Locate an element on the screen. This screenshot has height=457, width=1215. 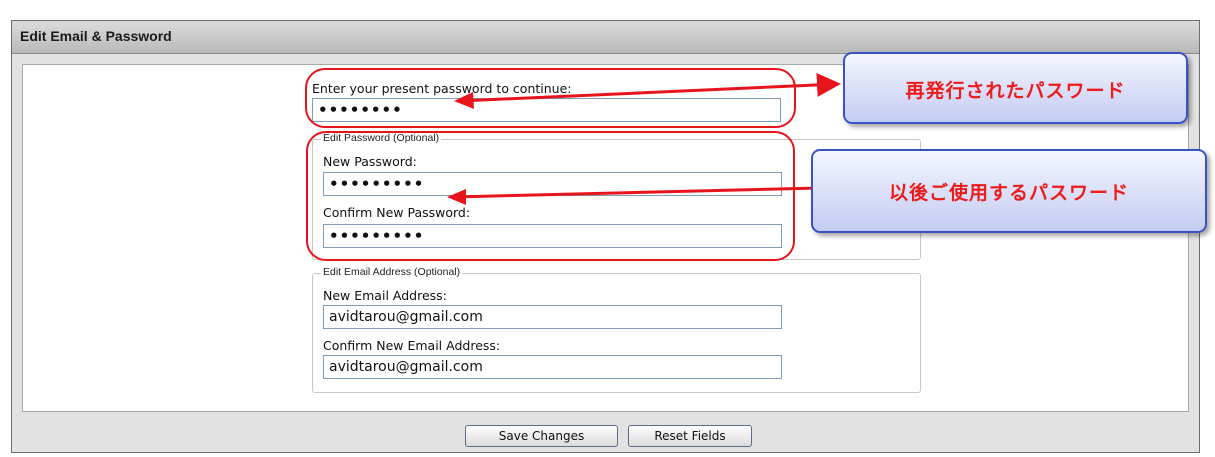
new-password-input is located at coordinates (552, 184).